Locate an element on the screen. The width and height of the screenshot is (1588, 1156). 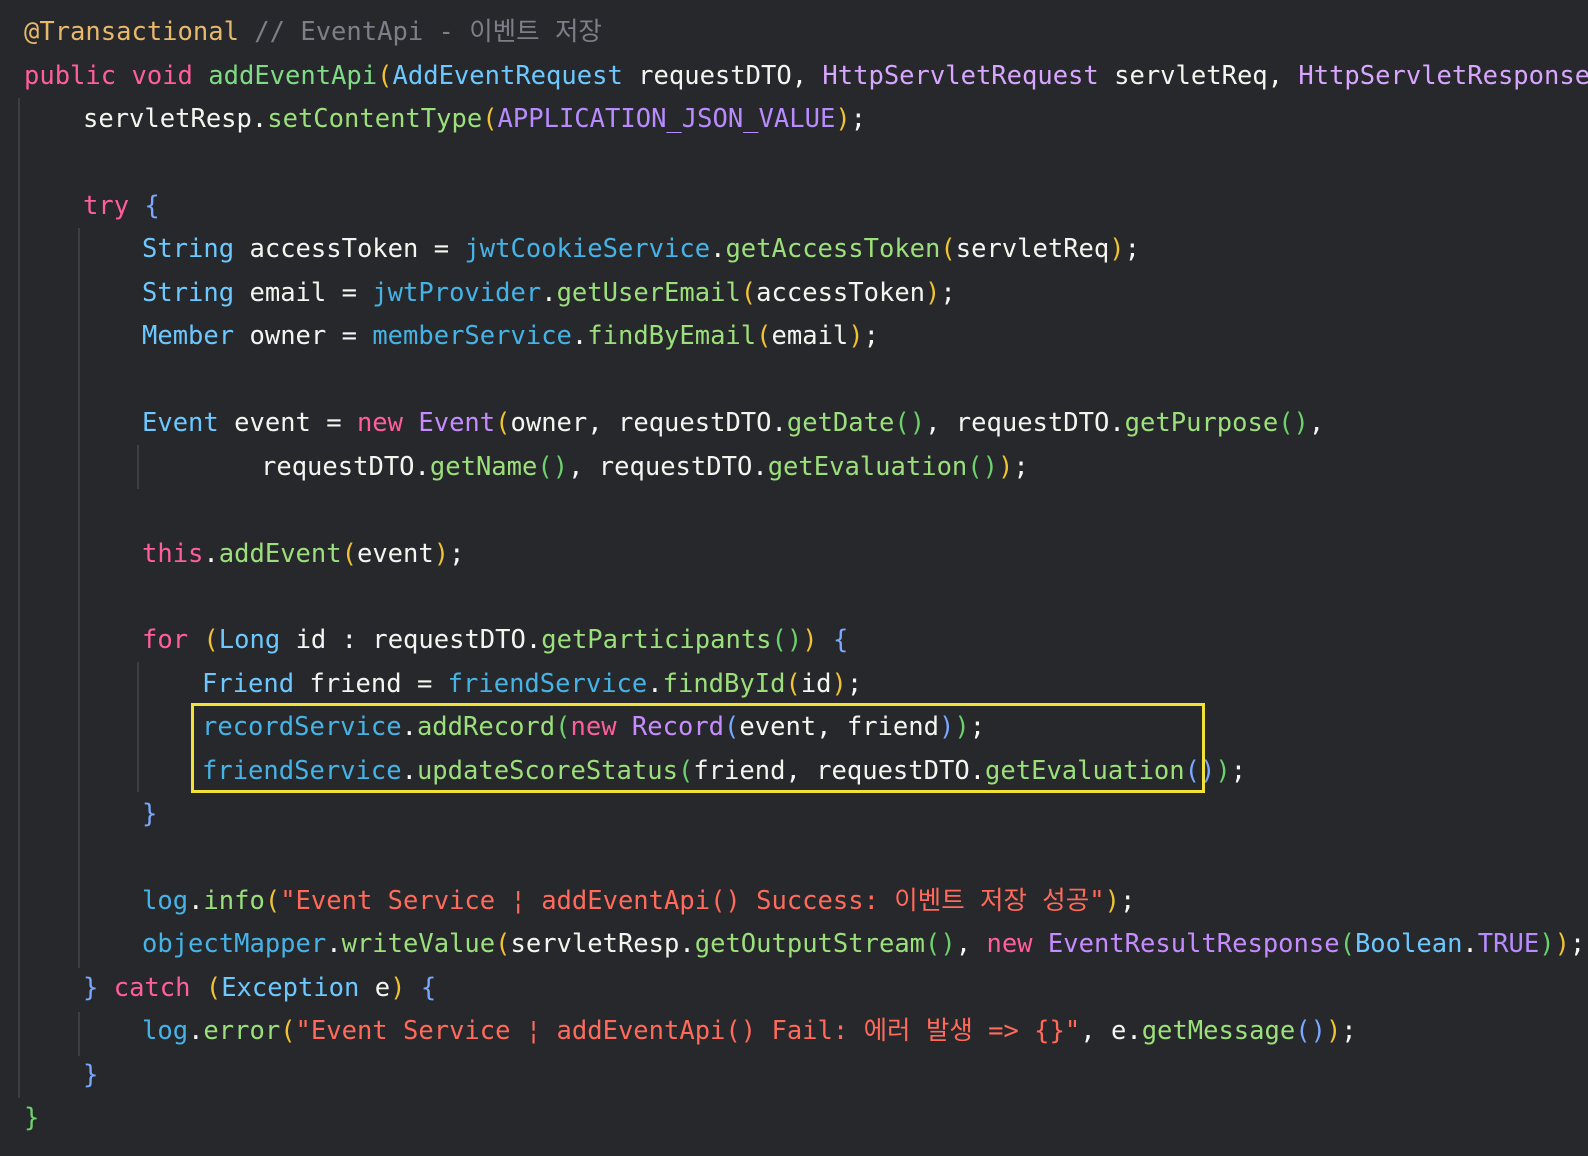
keyword: catch is located at coordinates (152, 988).